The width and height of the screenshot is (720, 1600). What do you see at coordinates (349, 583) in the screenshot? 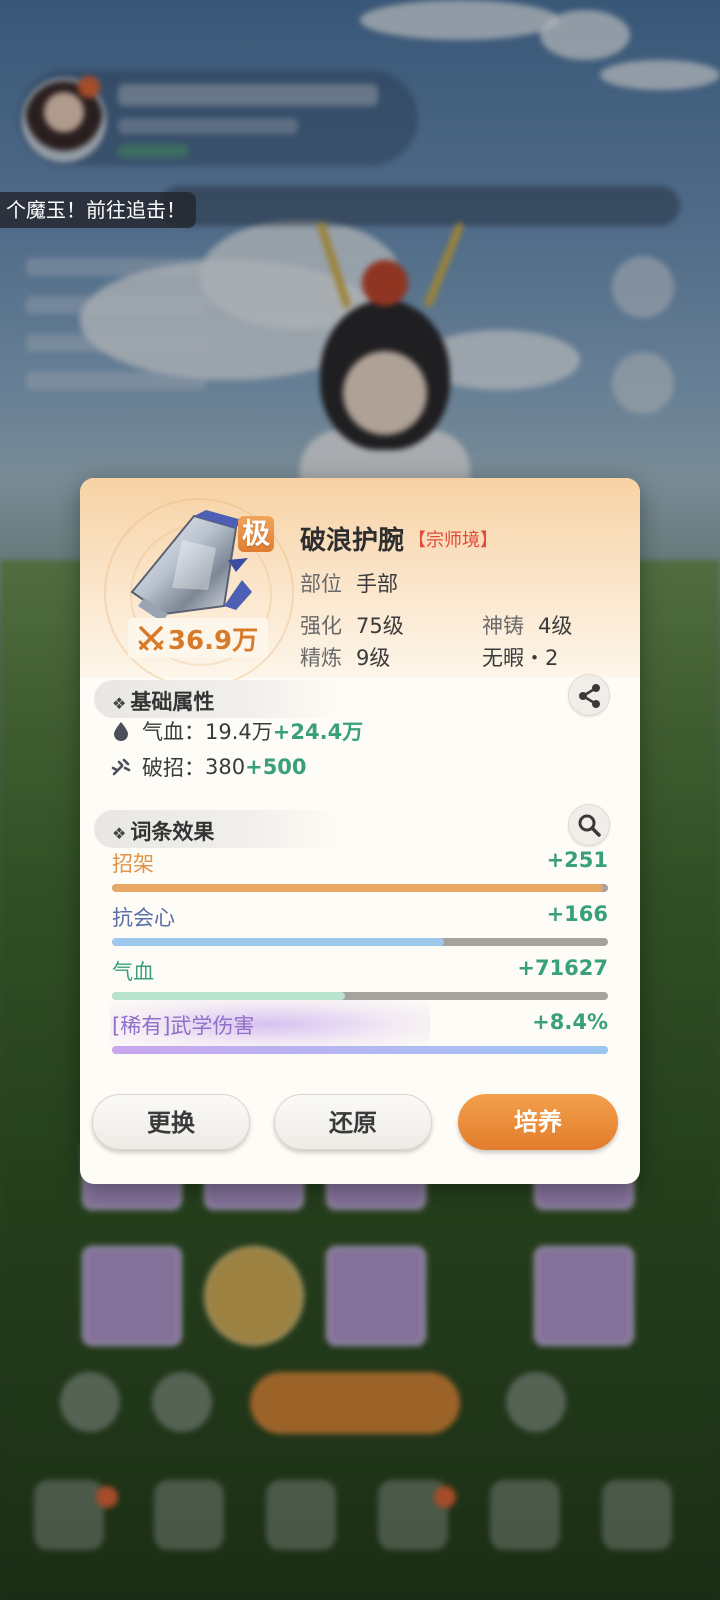
I see `slot-row: 部位 手部` at bounding box center [349, 583].